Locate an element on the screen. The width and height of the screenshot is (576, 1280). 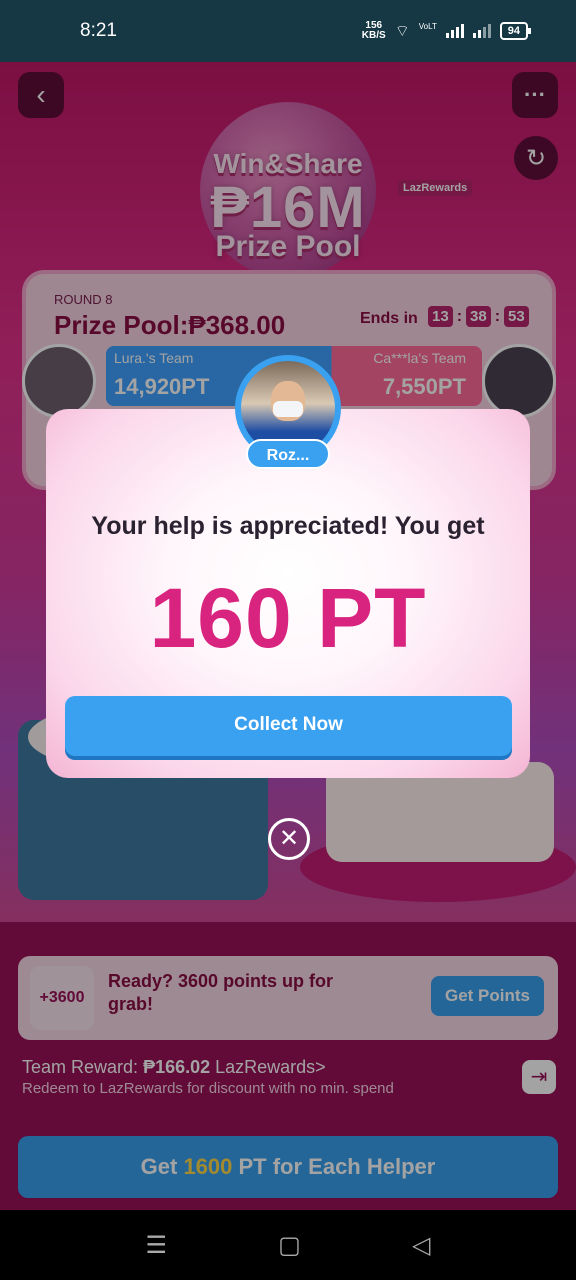
status-icons: 156 KB/S ⌔ VoLTE 94 is located at coordinates (446, 30).